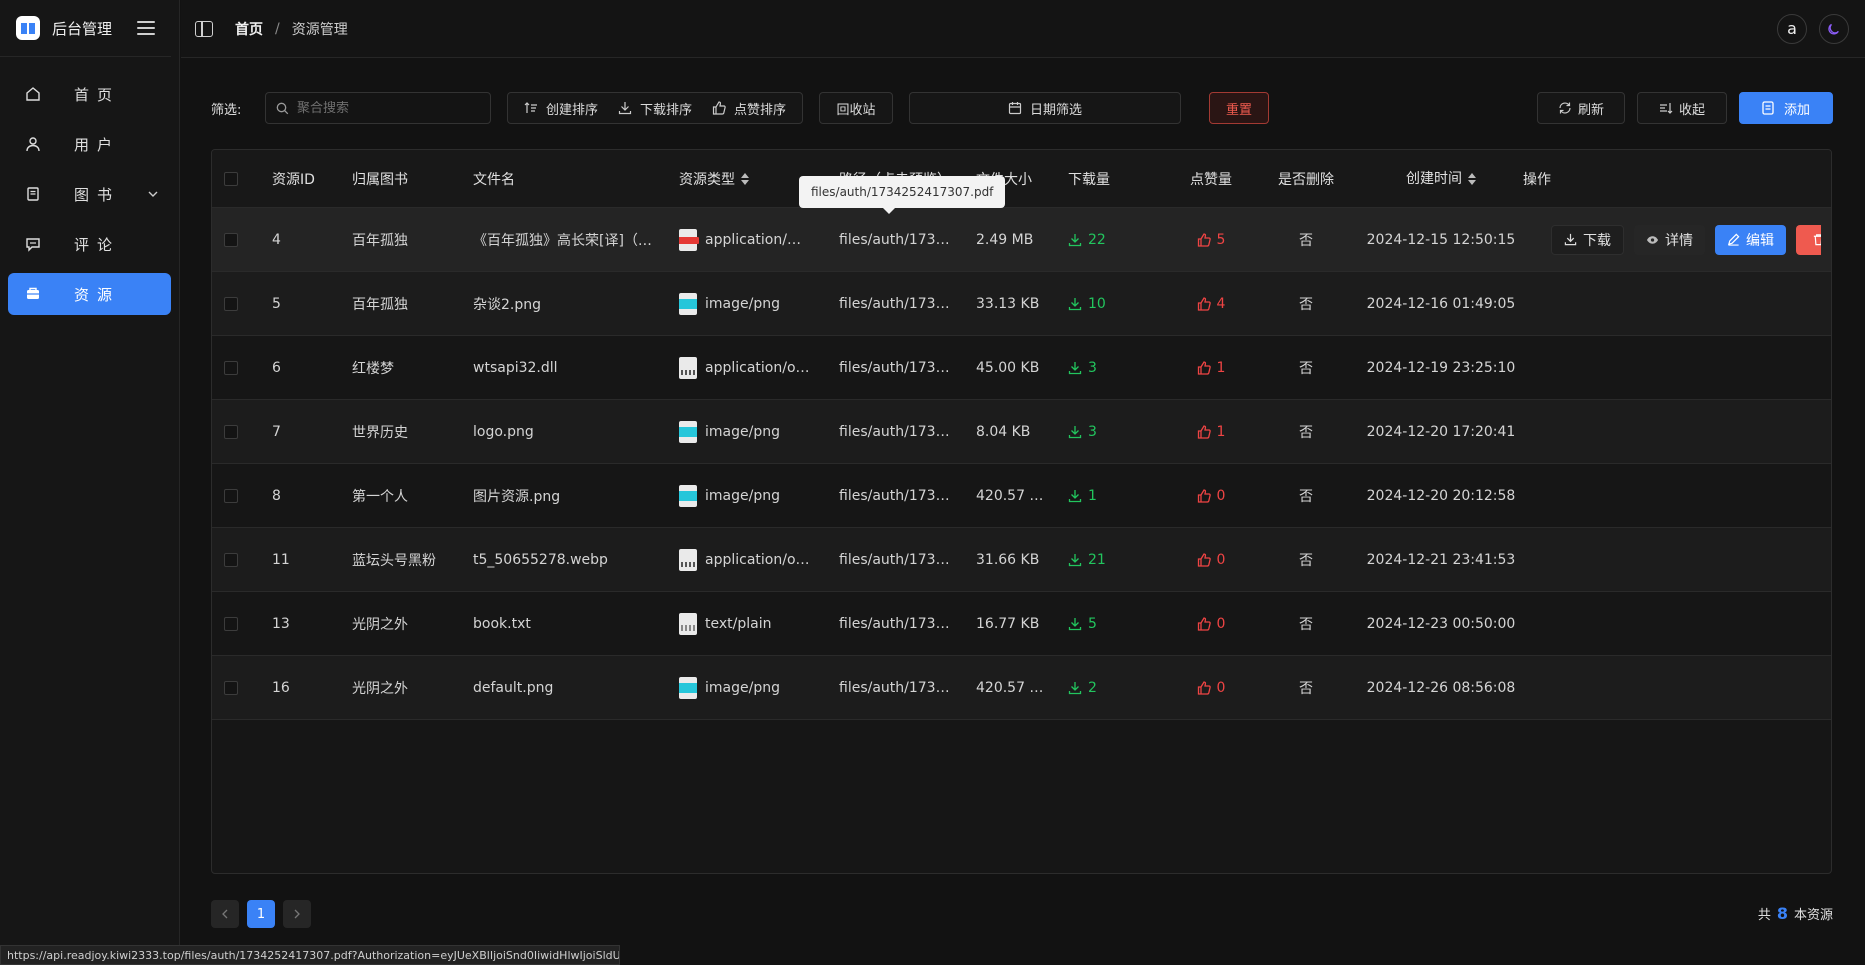 This screenshot has width=1865, height=965. What do you see at coordinates (688, 431) in the screenshot?
I see `img-file-icon` at bounding box center [688, 431].